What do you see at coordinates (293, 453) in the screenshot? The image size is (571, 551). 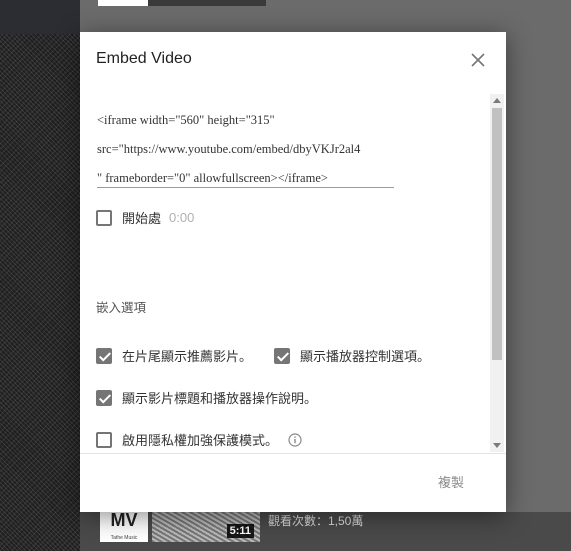 I see `footer-divider` at bounding box center [293, 453].